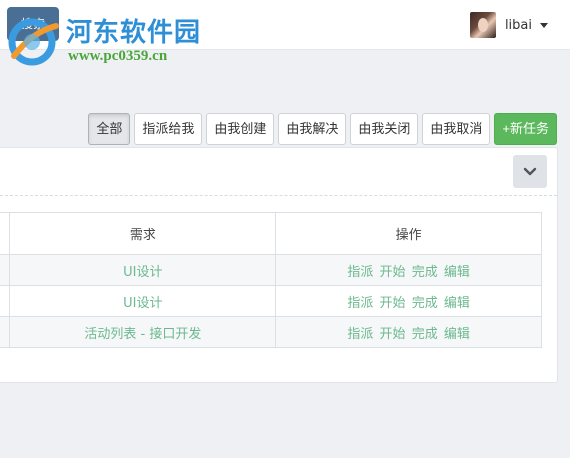  What do you see at coordinates (384, 129) in the screenshot?
I see `filter-closed-by-me-button: 由我关闭` at bounding box center [384, 129].